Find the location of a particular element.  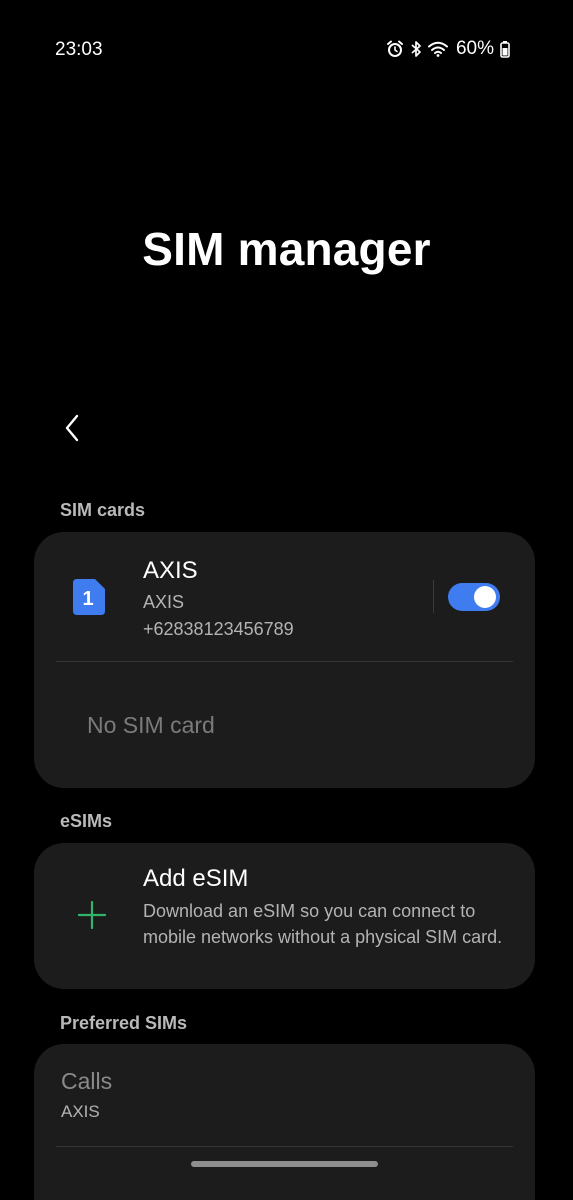

sim-card-row-1: 1 AXIS AXIS +62838123456789 is located at coordinates (284, 596).